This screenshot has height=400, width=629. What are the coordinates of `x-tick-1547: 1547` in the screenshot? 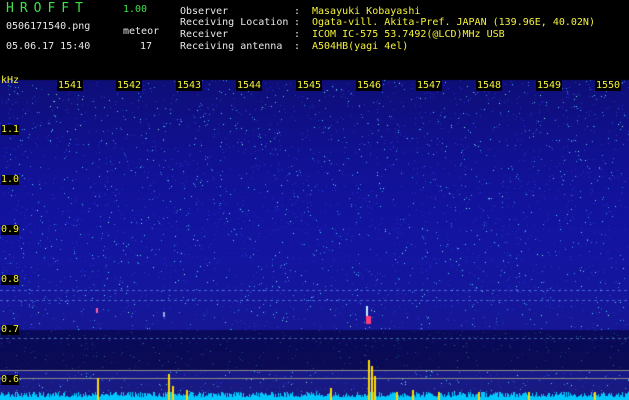 It's located at (429, 85).